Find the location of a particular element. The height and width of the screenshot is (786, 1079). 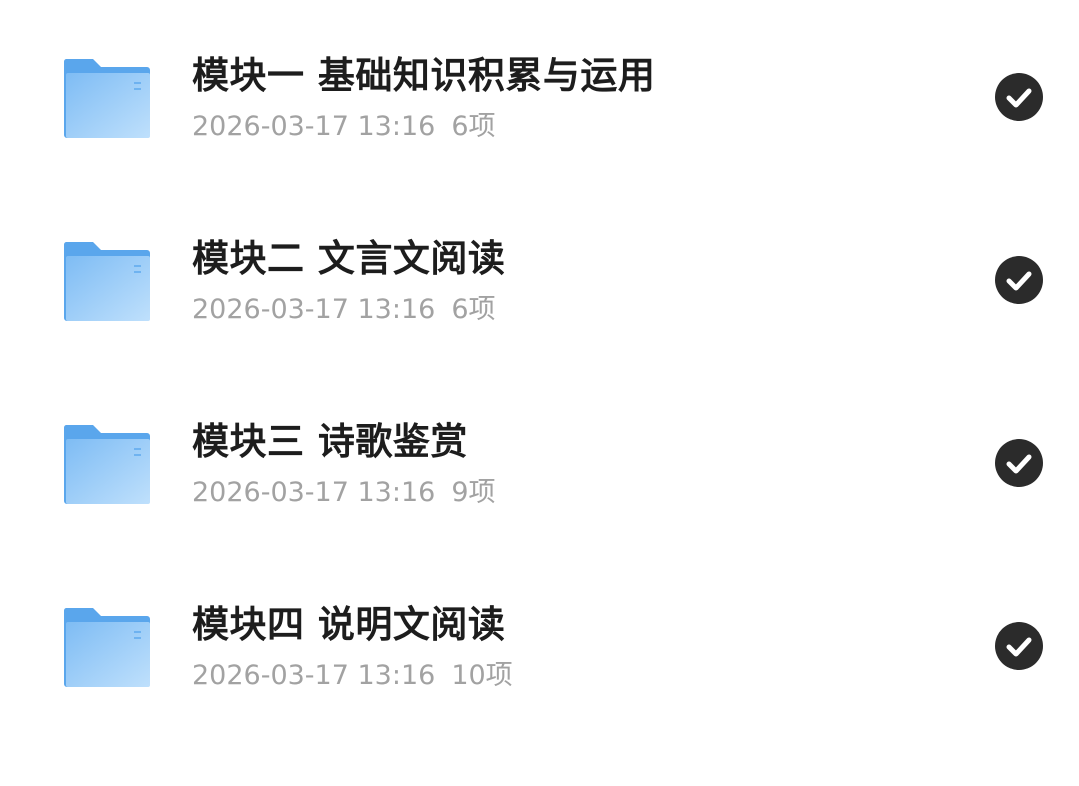

folder-name: 模块四 说明文阅读 is located at coordinates (349, 624).